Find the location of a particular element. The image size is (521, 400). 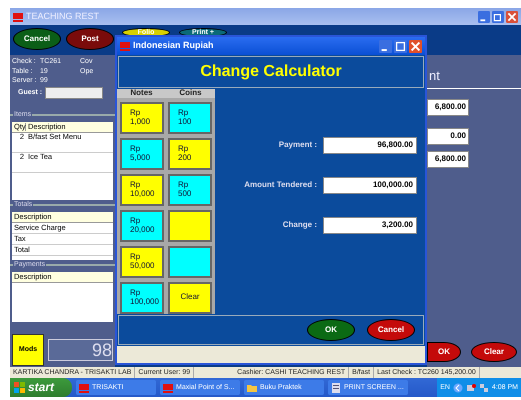

denomination-key: Rp 5,000 is located at coordinates (142, 154).